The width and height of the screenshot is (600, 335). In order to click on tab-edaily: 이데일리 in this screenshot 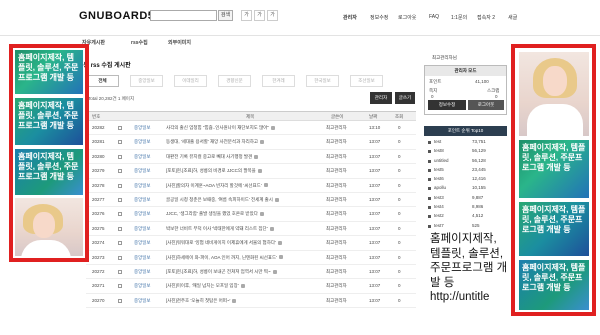, I will do `click(190, 81)`.